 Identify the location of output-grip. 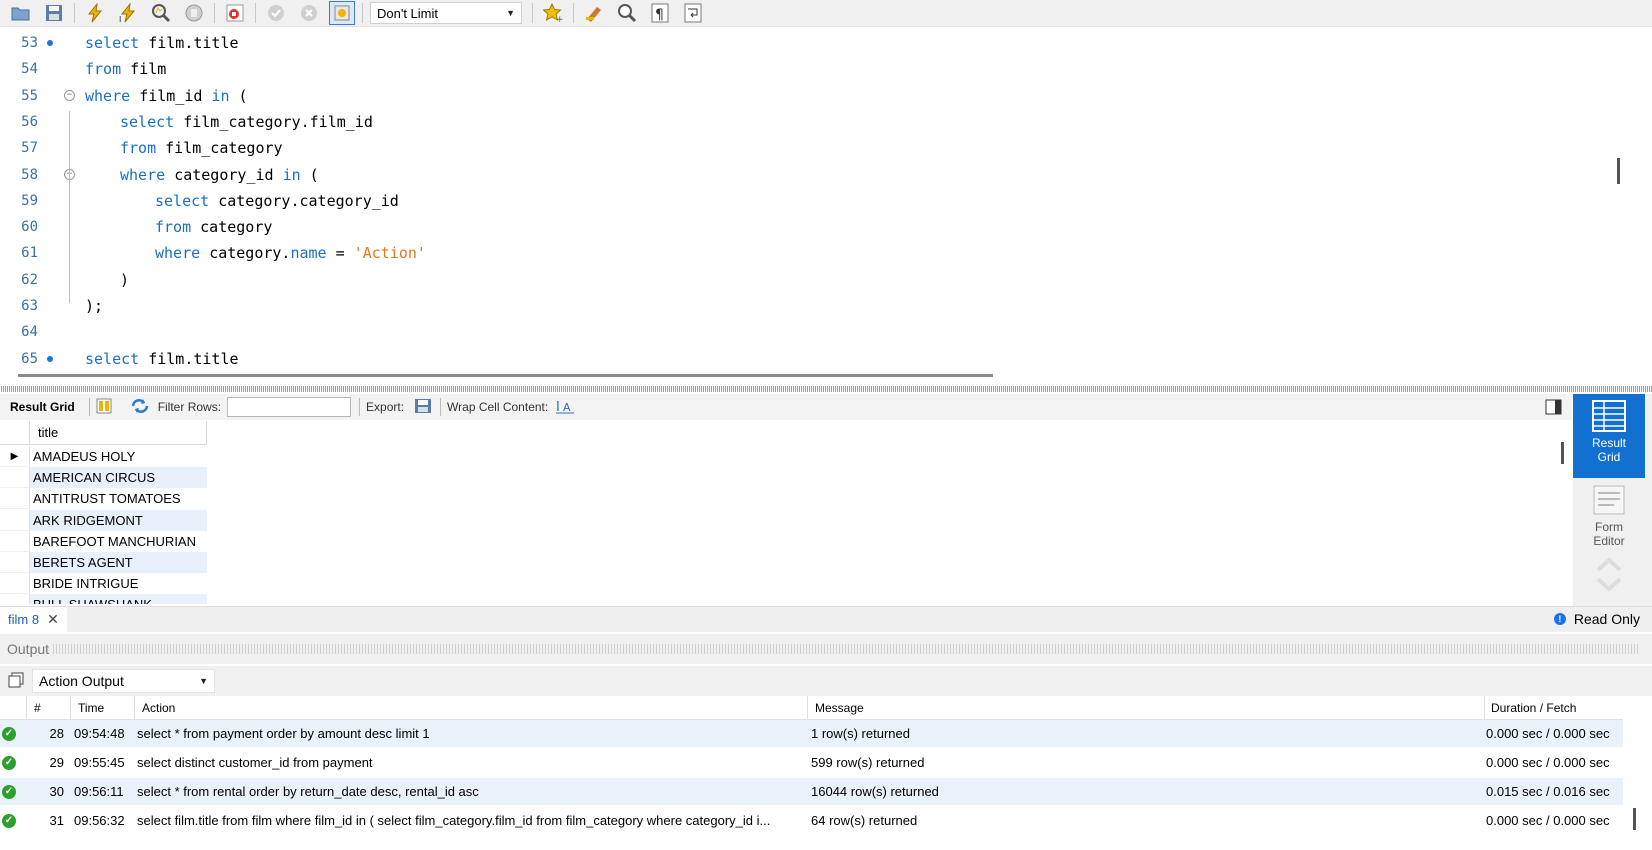
(846, 649).